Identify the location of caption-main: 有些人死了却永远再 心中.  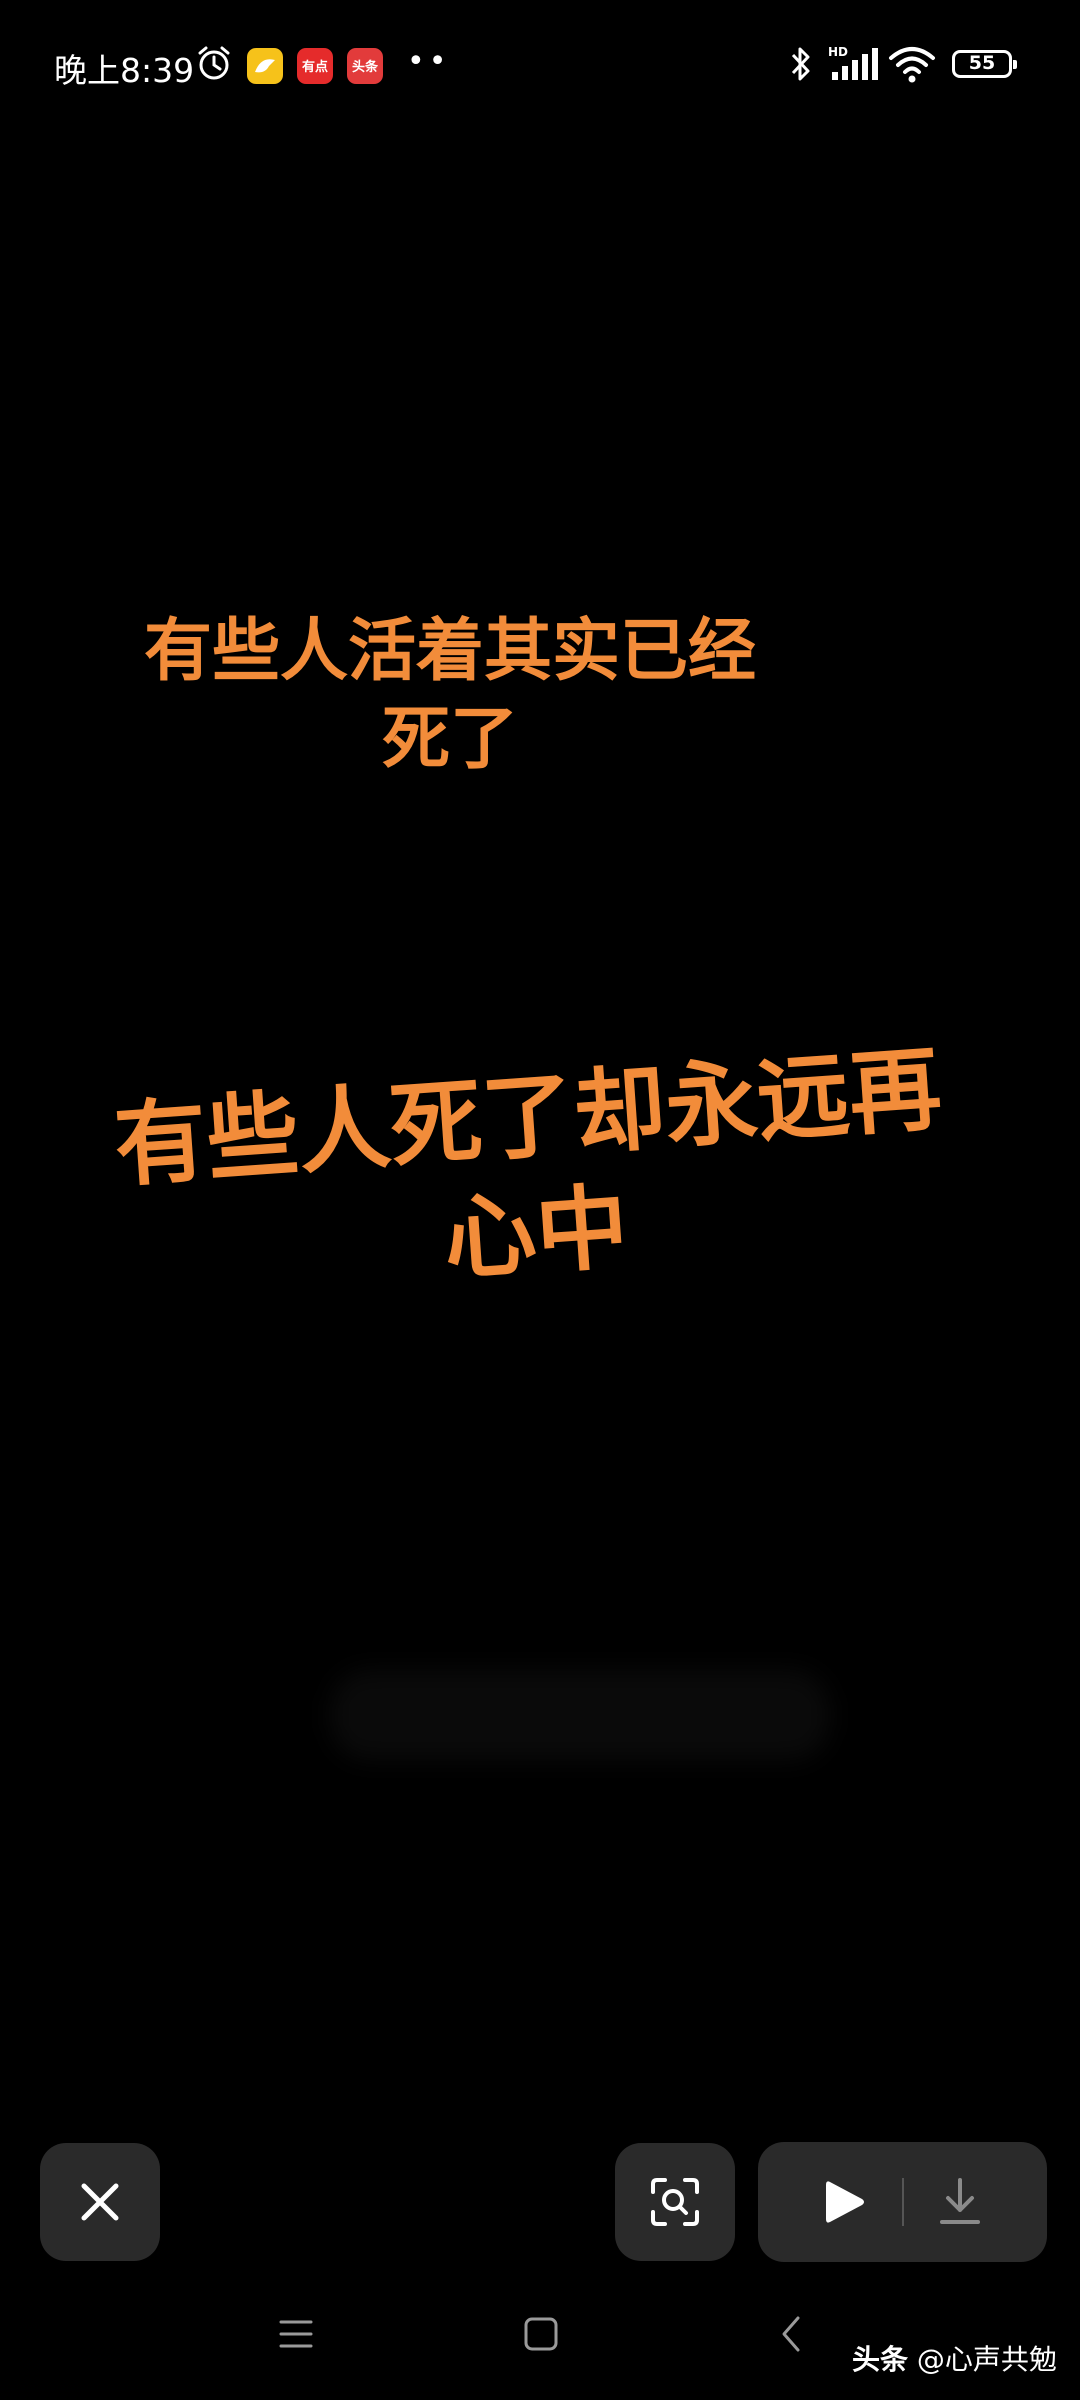
(532, 1175).